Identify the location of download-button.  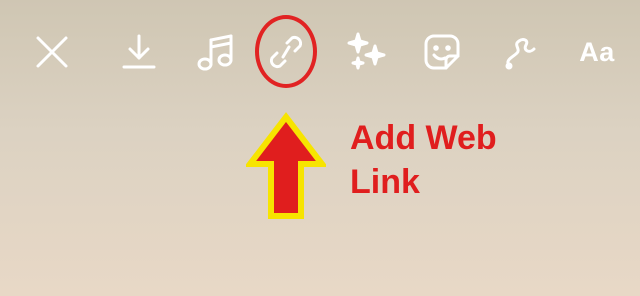
(139, 52).